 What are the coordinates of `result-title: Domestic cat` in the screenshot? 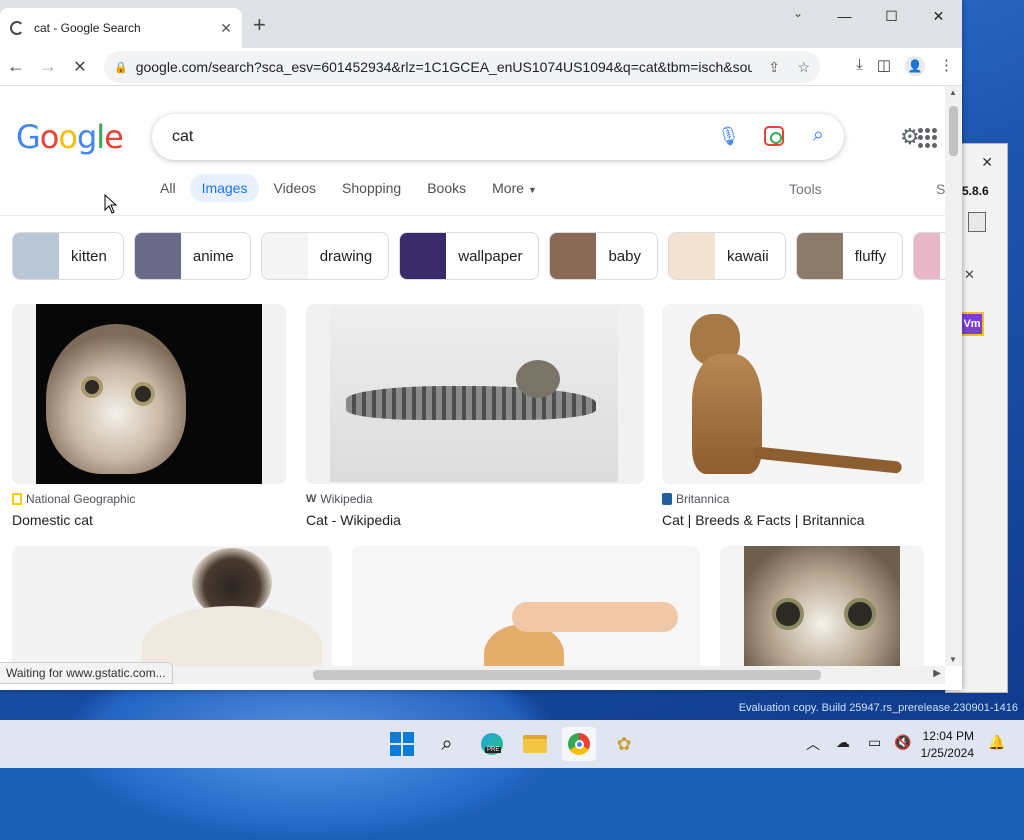 It's located at (149, 520).